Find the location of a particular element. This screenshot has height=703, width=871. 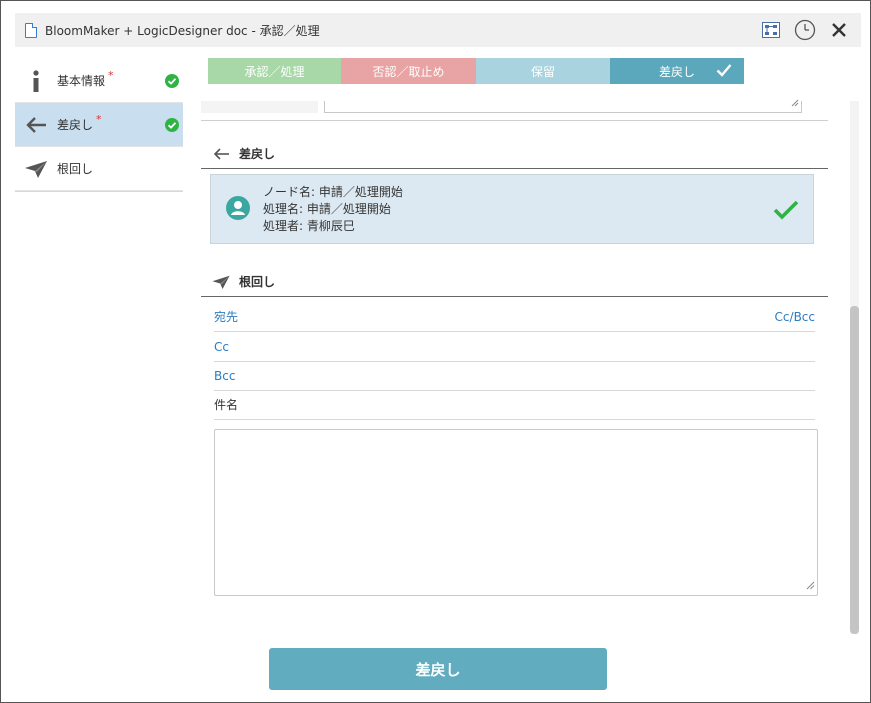

sidebar-item-return: 差戻し * is located at coordinates (99, 125).